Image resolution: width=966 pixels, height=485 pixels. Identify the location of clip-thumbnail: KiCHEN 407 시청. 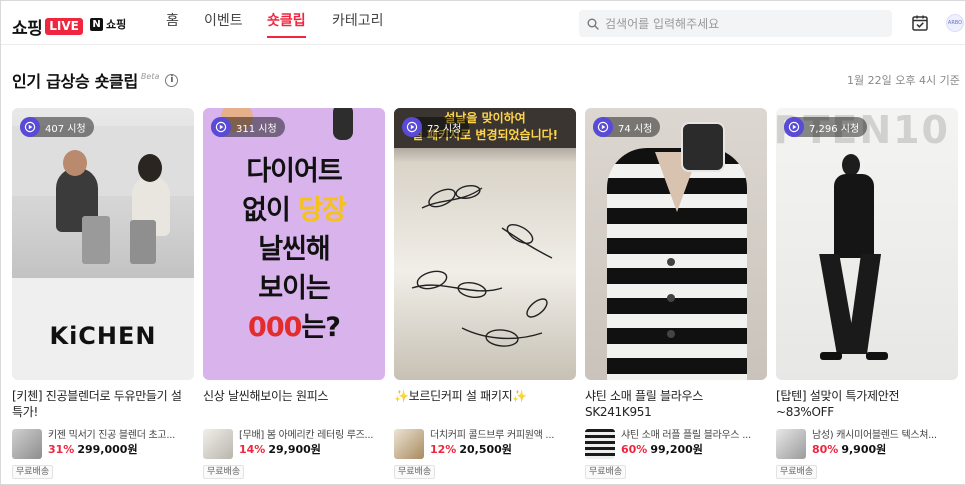
(103, 244).